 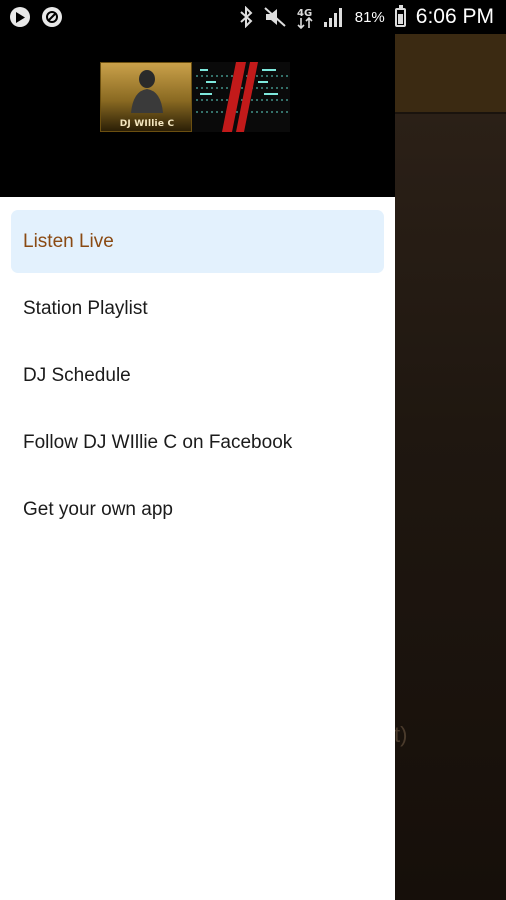 I want to click on dj-photo: DJ WIllie C, so click(x=146, y=97).